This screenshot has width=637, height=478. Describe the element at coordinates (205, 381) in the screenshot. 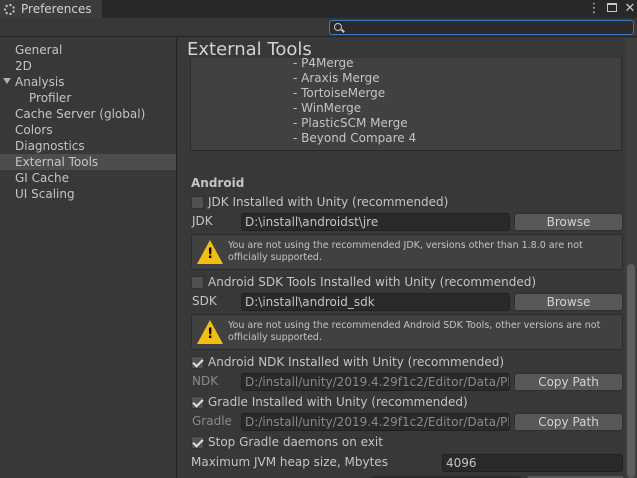

I see `ndk-label: NDK` at that location.